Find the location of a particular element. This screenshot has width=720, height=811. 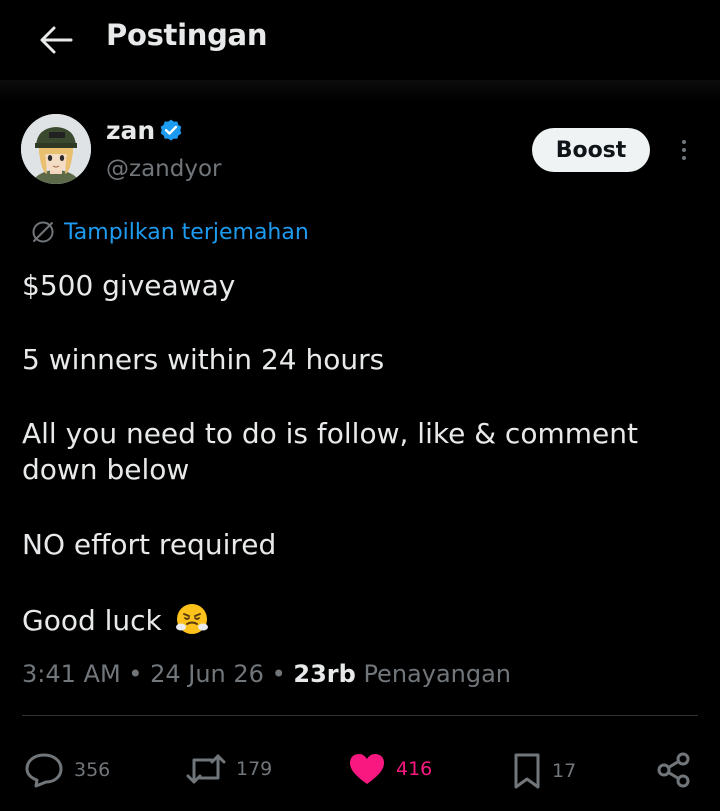

reply-count: 356 is located at coordinates (92, 770).